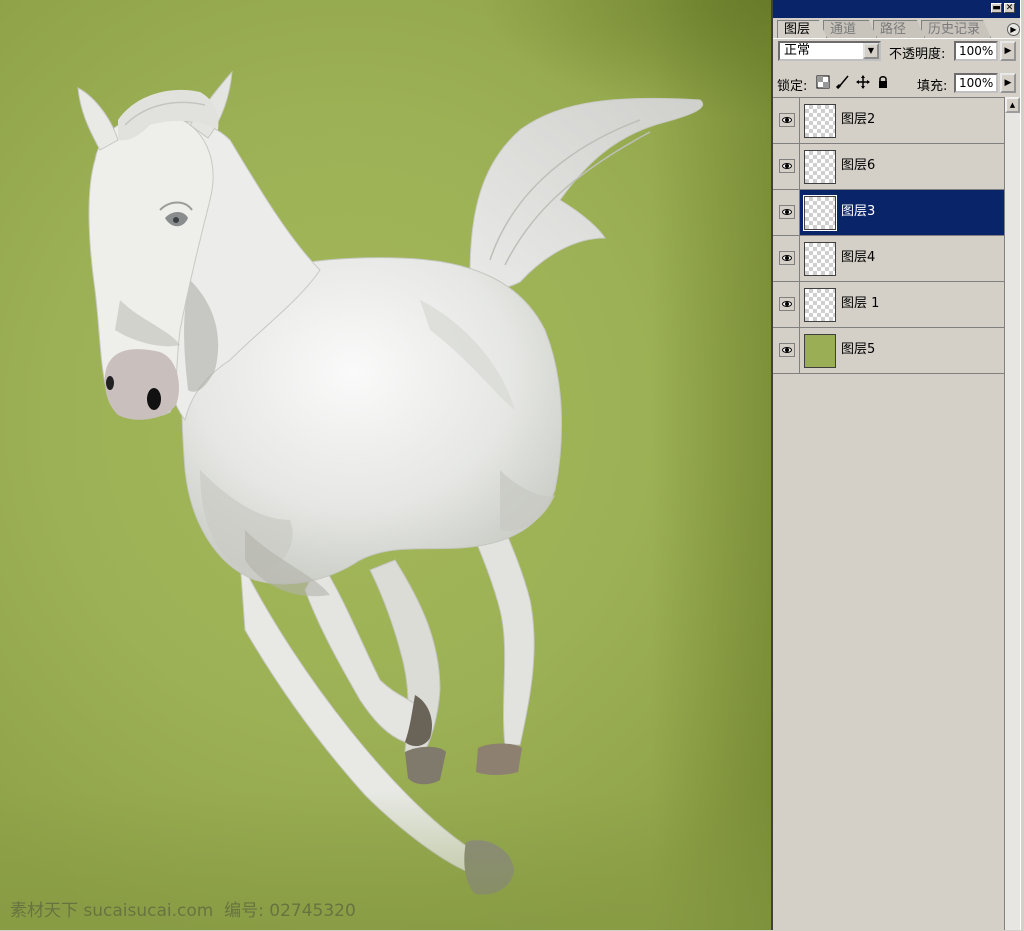 This screenshot has height=931, width=1024. What do you see at coordinates (888, 121) in the screenshot?
I see `layer-row: 图层2` at bounding box center [888, 121].